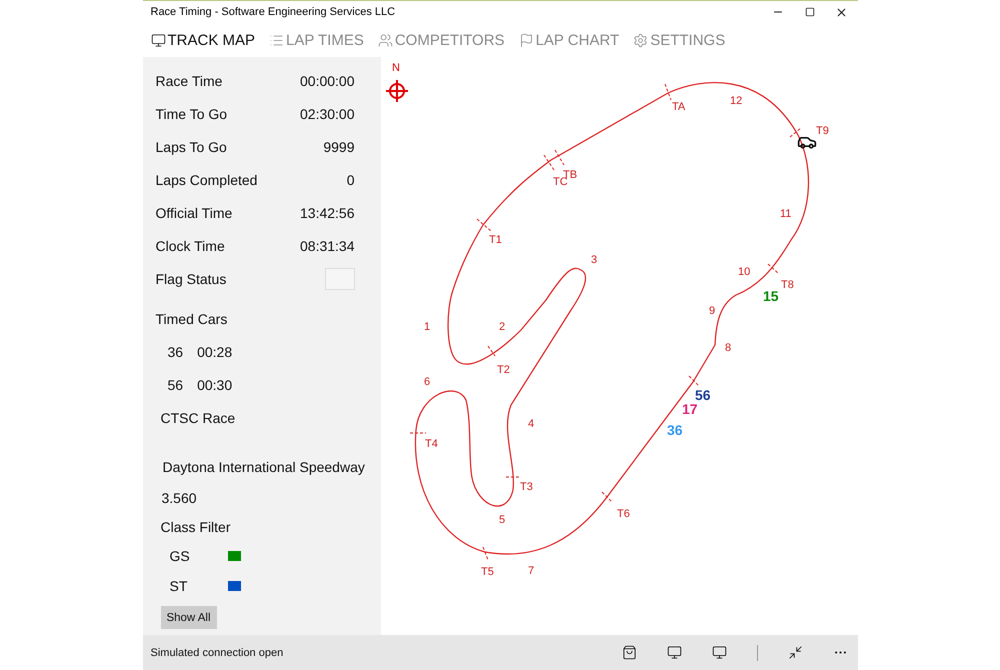  I want to click on show-all-button: Show All, so click(188, 617).